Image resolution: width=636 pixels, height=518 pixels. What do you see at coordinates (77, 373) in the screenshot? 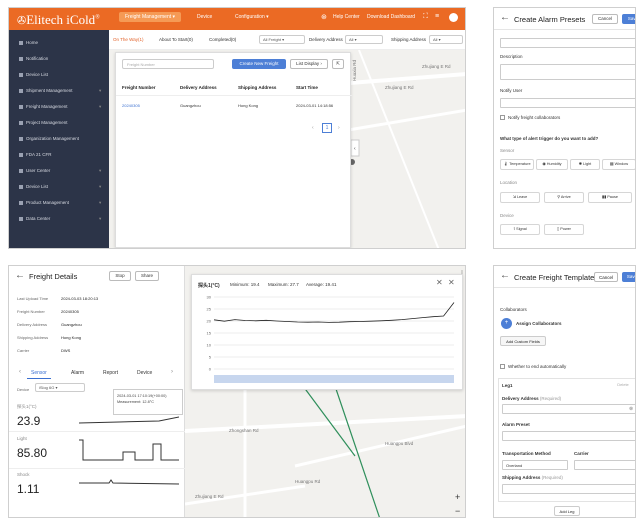
I see `tab-alarm: Alarm` at bounding box center [77, 373].